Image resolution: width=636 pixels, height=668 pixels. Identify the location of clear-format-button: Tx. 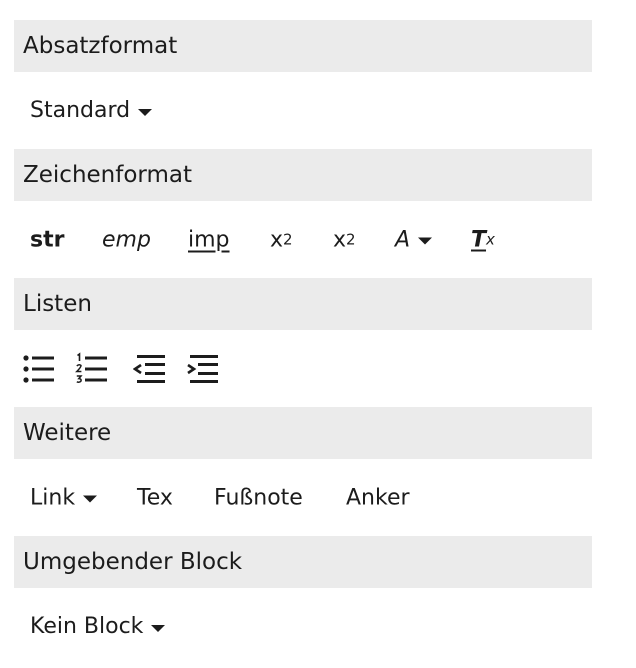
(483, 239).